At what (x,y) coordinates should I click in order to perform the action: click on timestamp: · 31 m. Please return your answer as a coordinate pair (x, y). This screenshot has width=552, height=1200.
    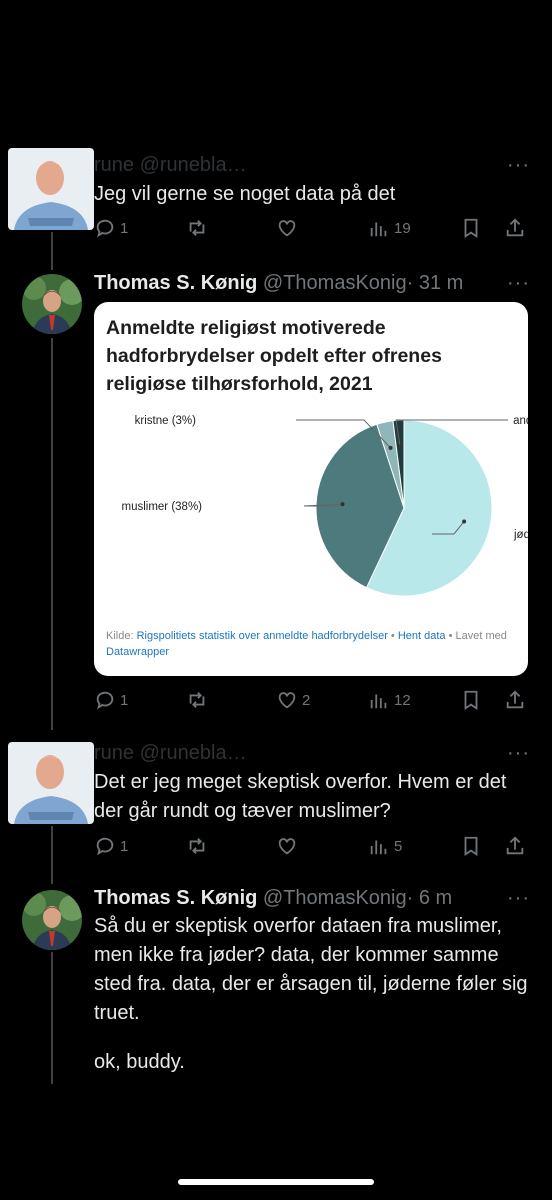
    Looking at the image, I should click on (435, 283).